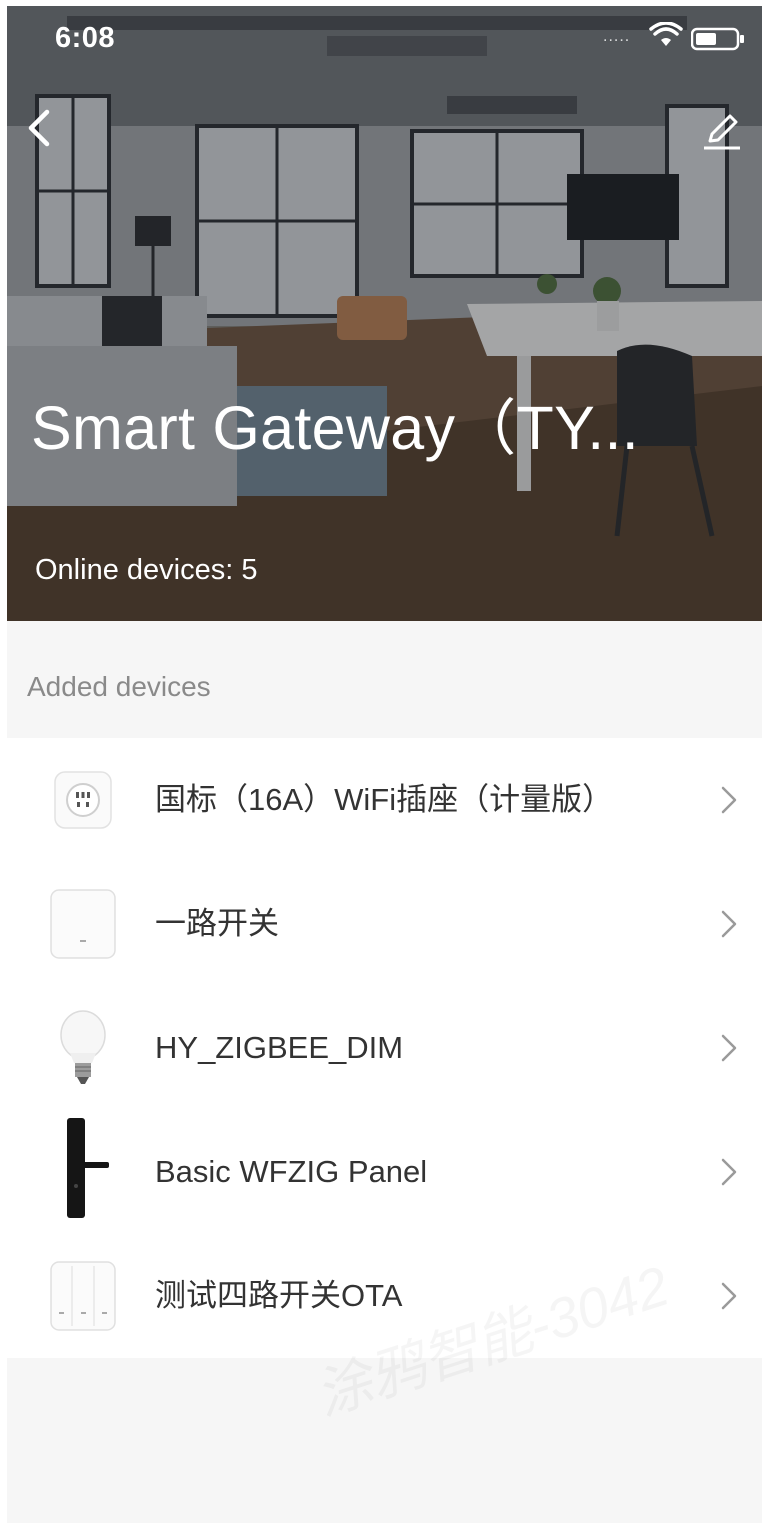  I want to click on device-name: 国标（16A）WiFi插座（计量版）, so click(384, 799).